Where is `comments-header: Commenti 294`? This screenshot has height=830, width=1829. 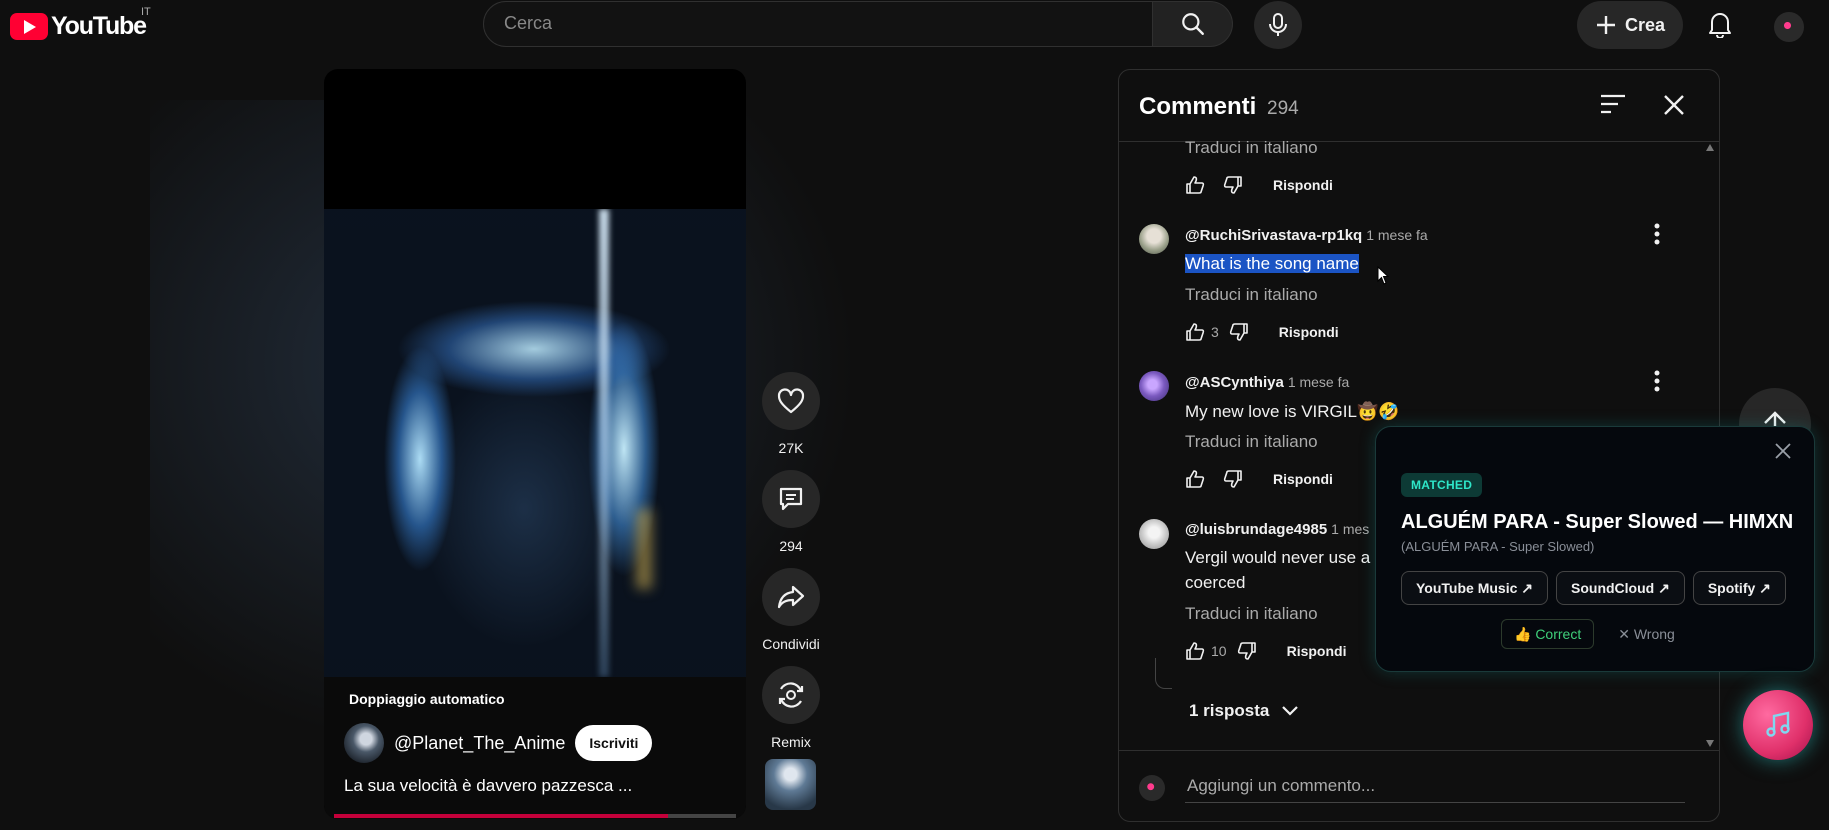
comments-header: Commenti 294 is located at coordinates (1419, 106).